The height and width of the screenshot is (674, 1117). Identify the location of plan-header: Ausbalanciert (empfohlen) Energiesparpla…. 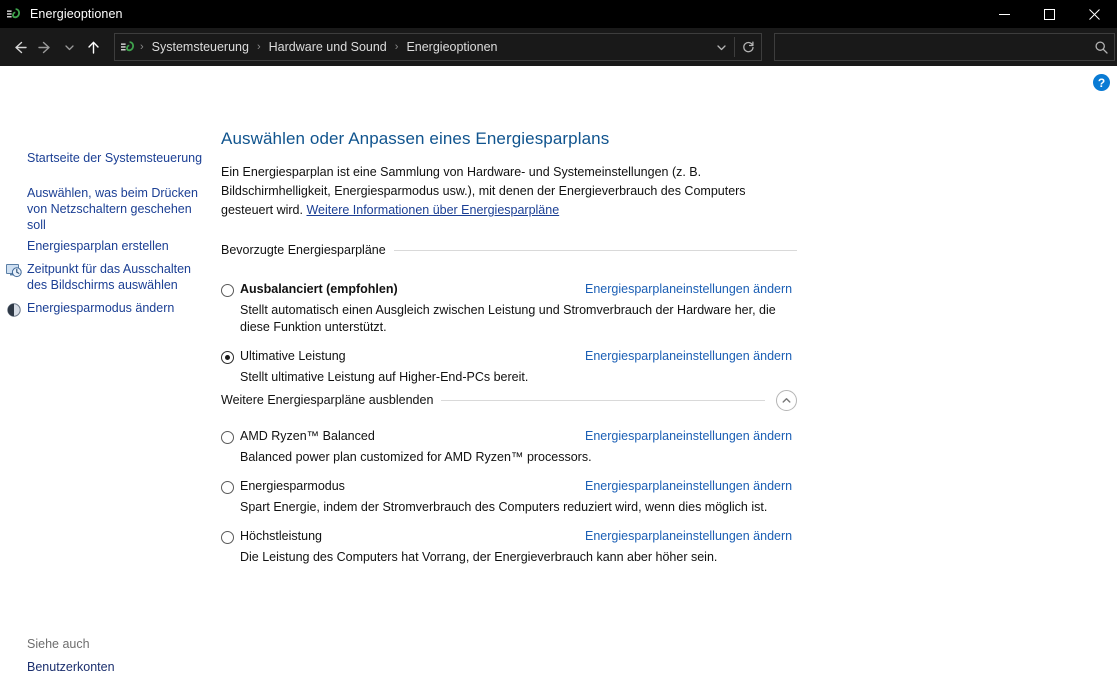
(509, 291).